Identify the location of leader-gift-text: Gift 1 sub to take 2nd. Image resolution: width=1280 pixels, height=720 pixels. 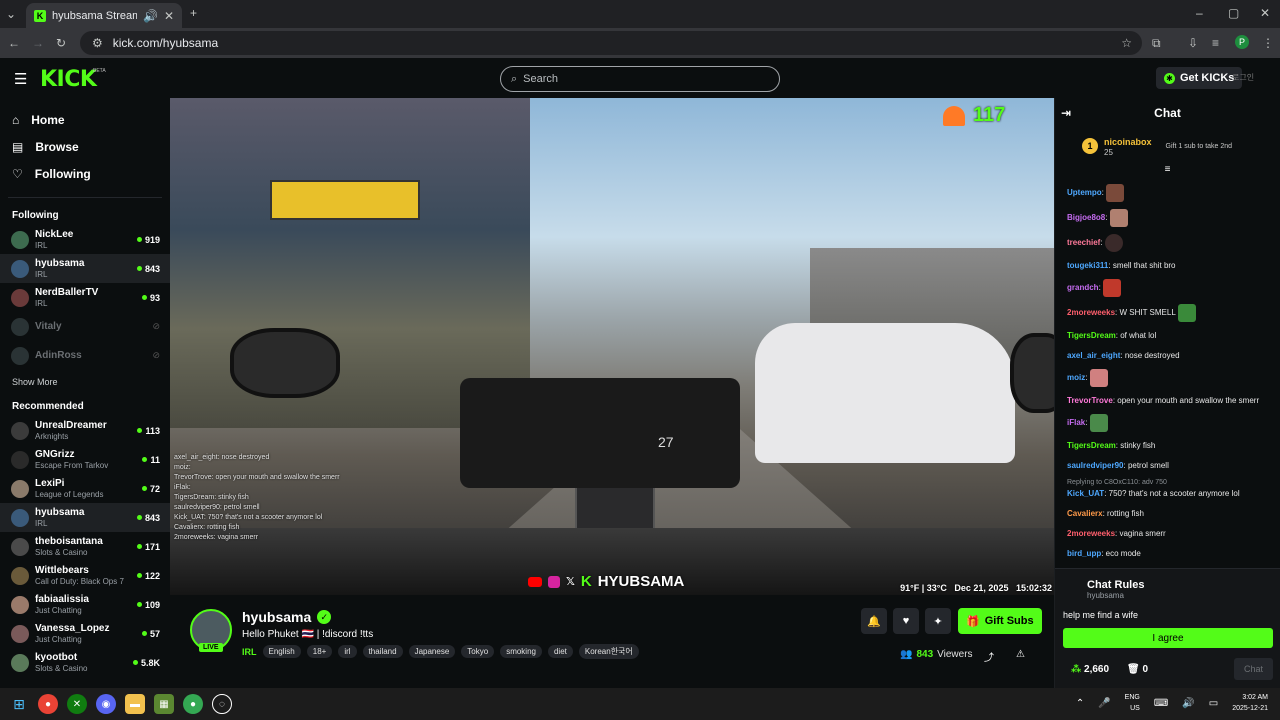
(1199, 146).